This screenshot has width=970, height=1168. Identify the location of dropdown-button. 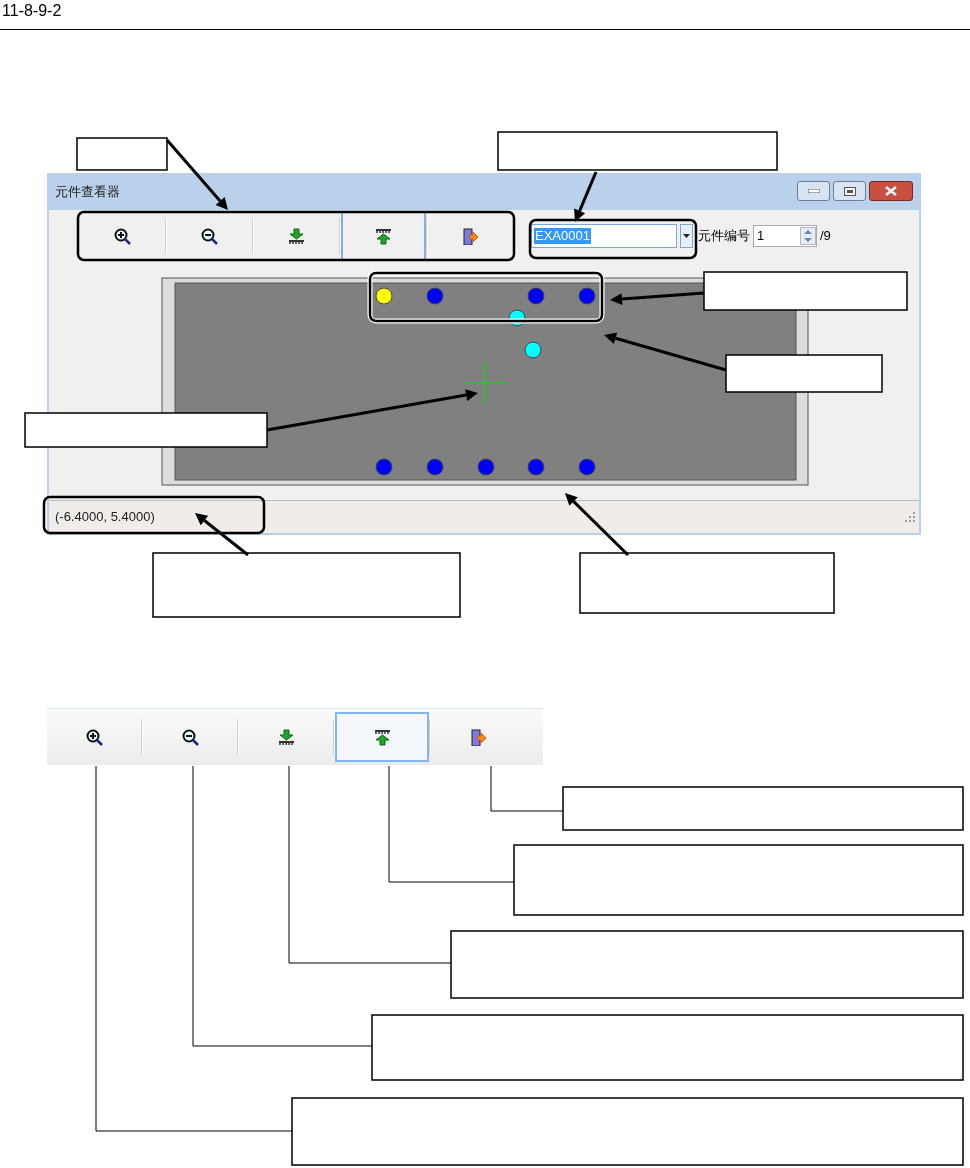
(686, 236).